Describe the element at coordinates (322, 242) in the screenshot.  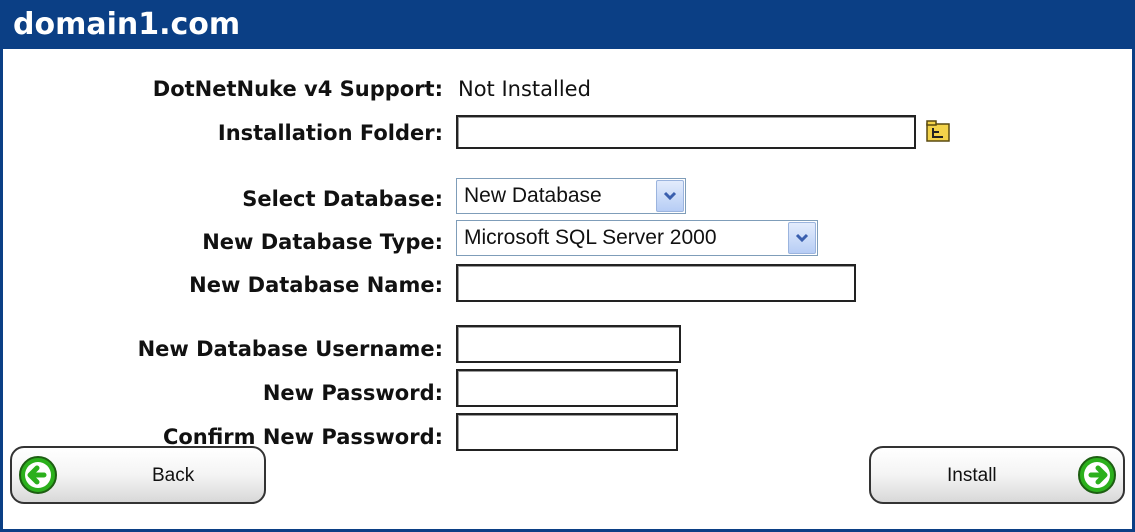
I see `database-type-label: New Database Type:` at that location.